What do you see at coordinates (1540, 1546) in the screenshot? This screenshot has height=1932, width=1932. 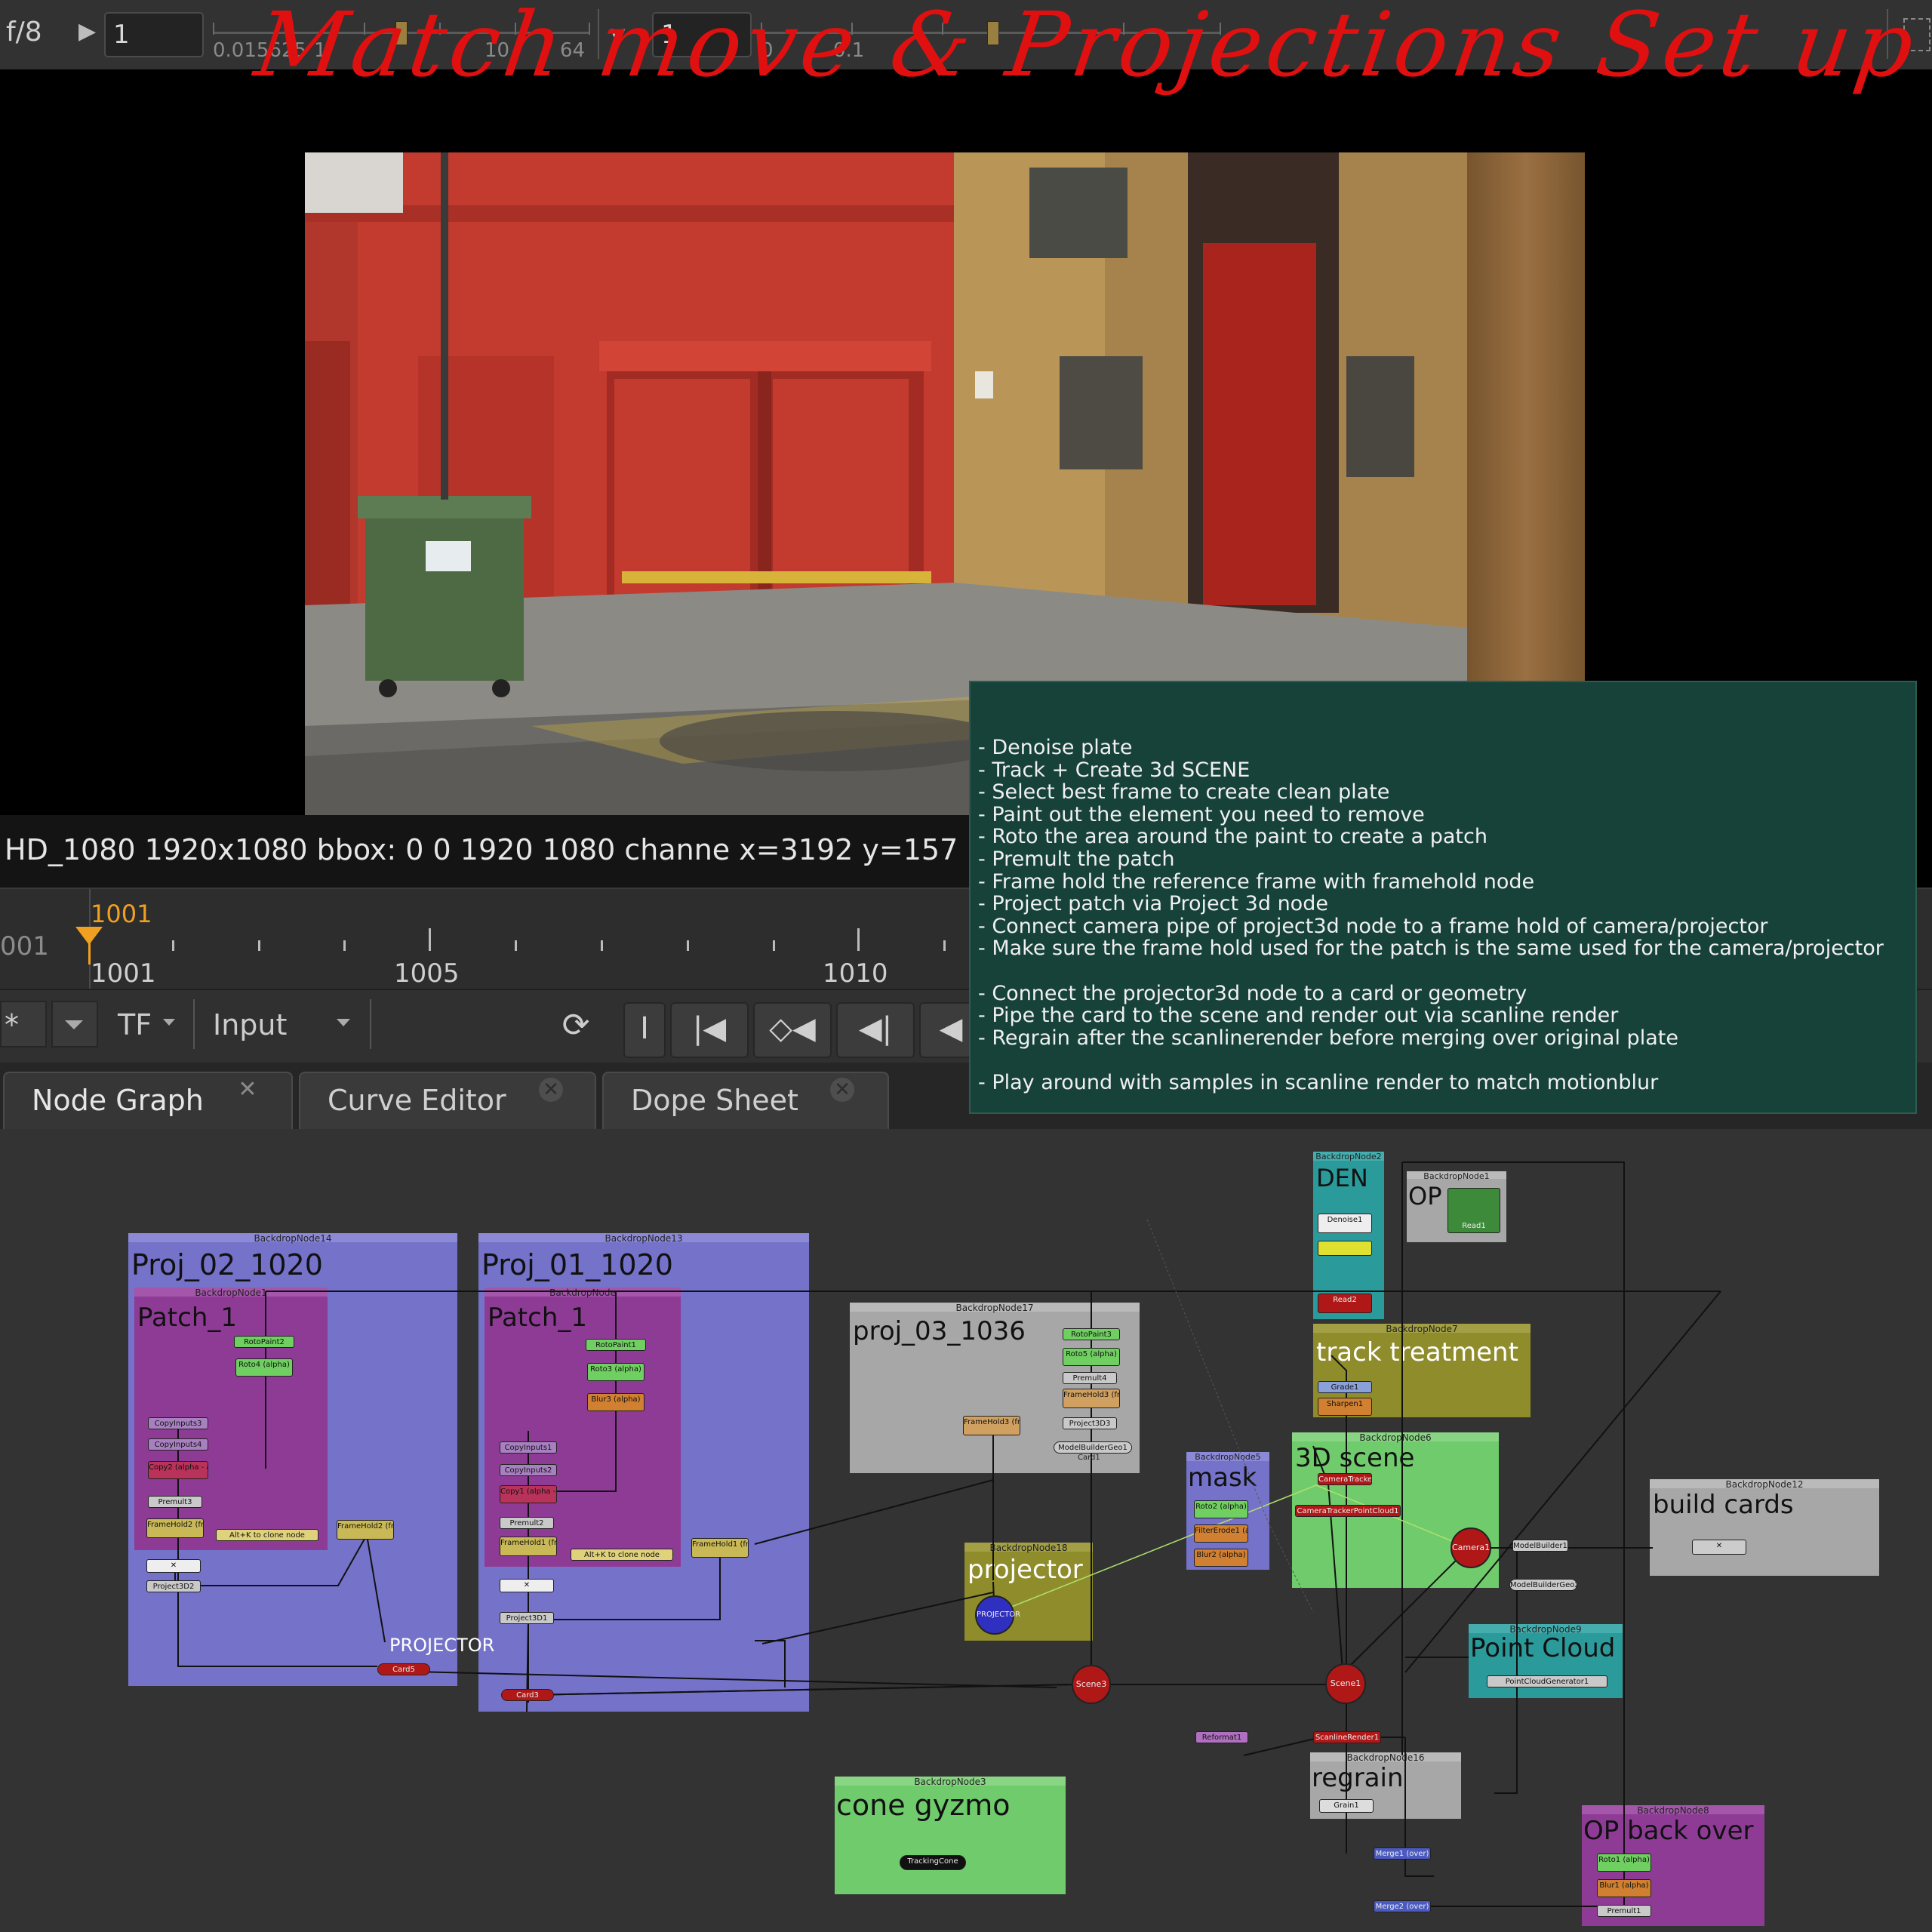 I see `node-modelbuilder1: ModelBuilder1` at bounding box center [1540, 1546].